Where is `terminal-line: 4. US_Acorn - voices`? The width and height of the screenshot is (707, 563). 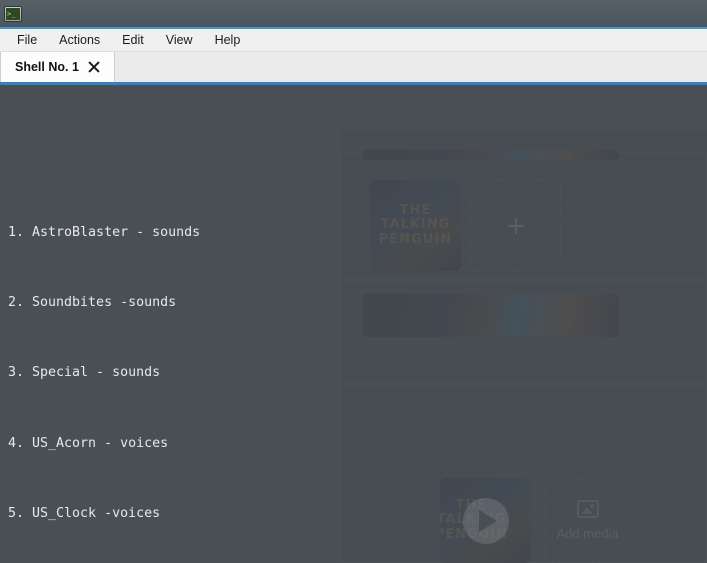
terminal-line: 4. US_Acorn - voices is located at coordinates (88, 443).